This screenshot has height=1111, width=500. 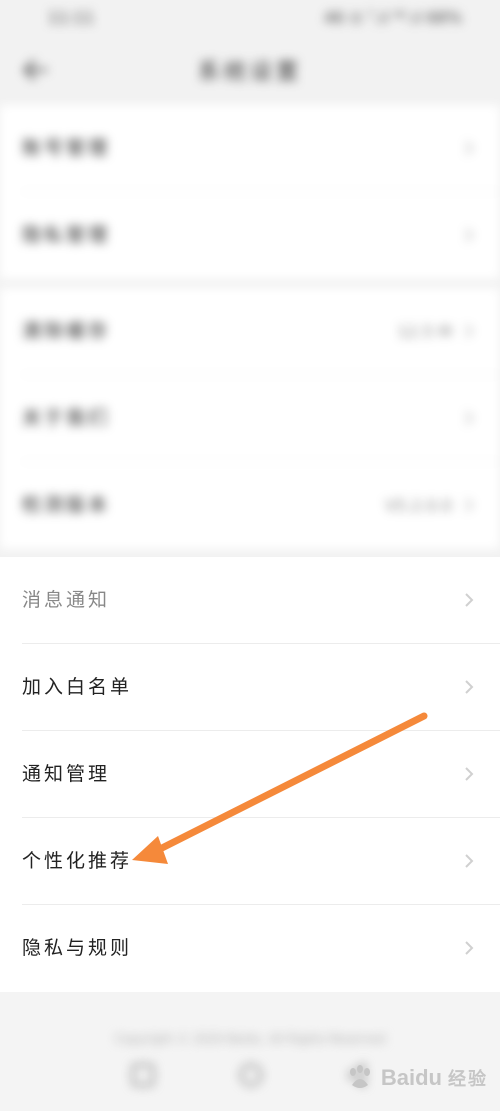 What do you see at coordinates (77, 948) in the screenshot?
I see `row-label: 隐私与规则` at bounding box center [77, 948].